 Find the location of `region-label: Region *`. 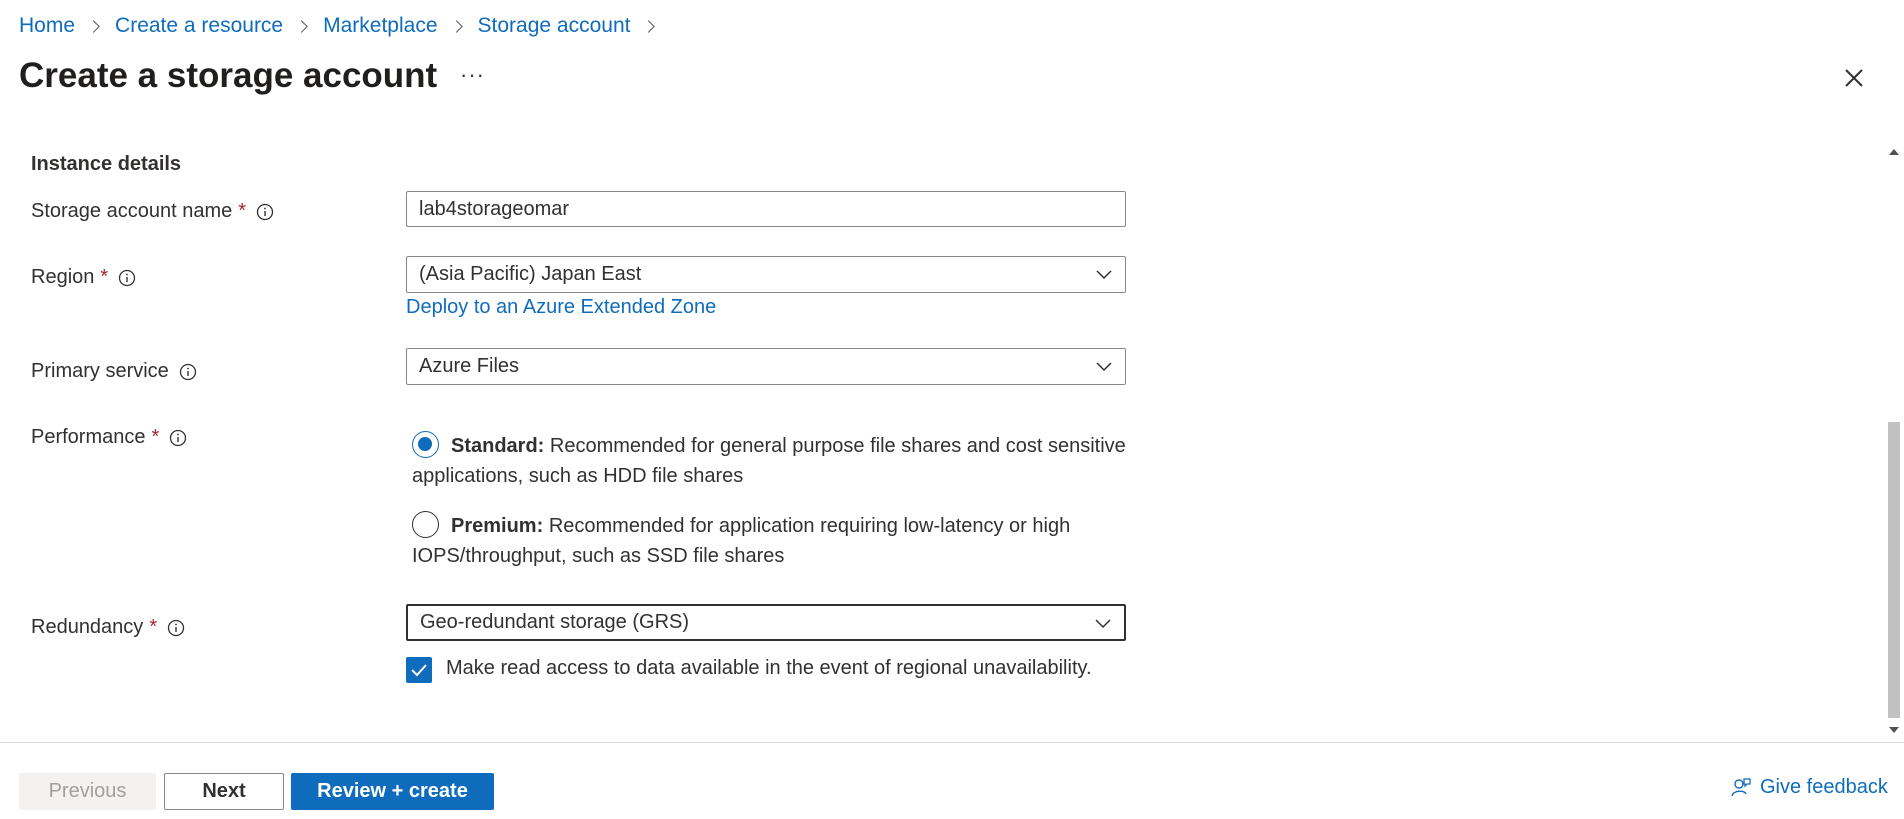

region-label: Region * is located at coordinates (83, 277).